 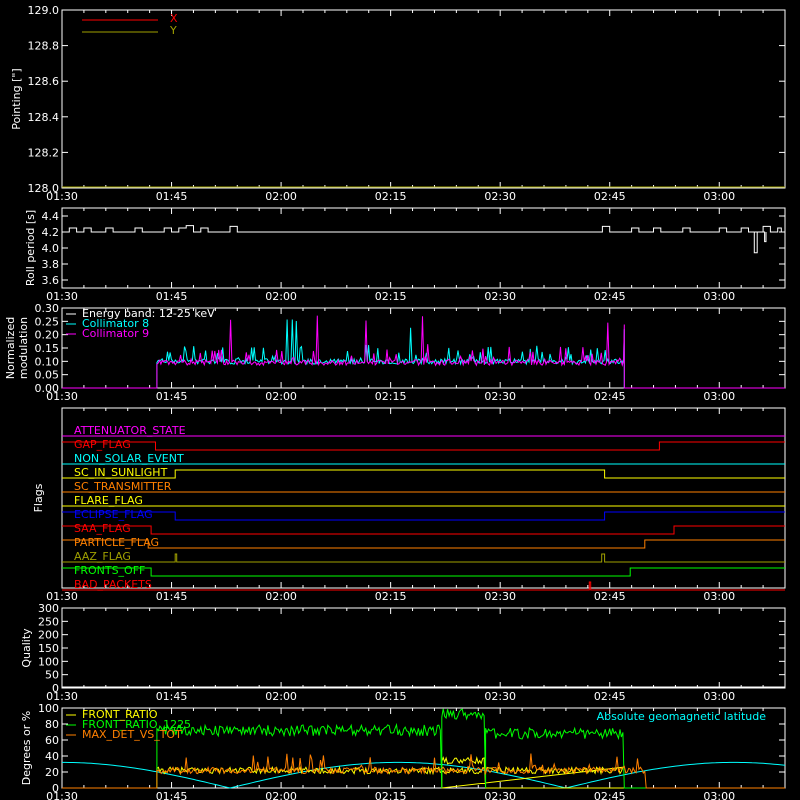 I want to click on y-tick-label: 0.00, so click(x=47, y=388).